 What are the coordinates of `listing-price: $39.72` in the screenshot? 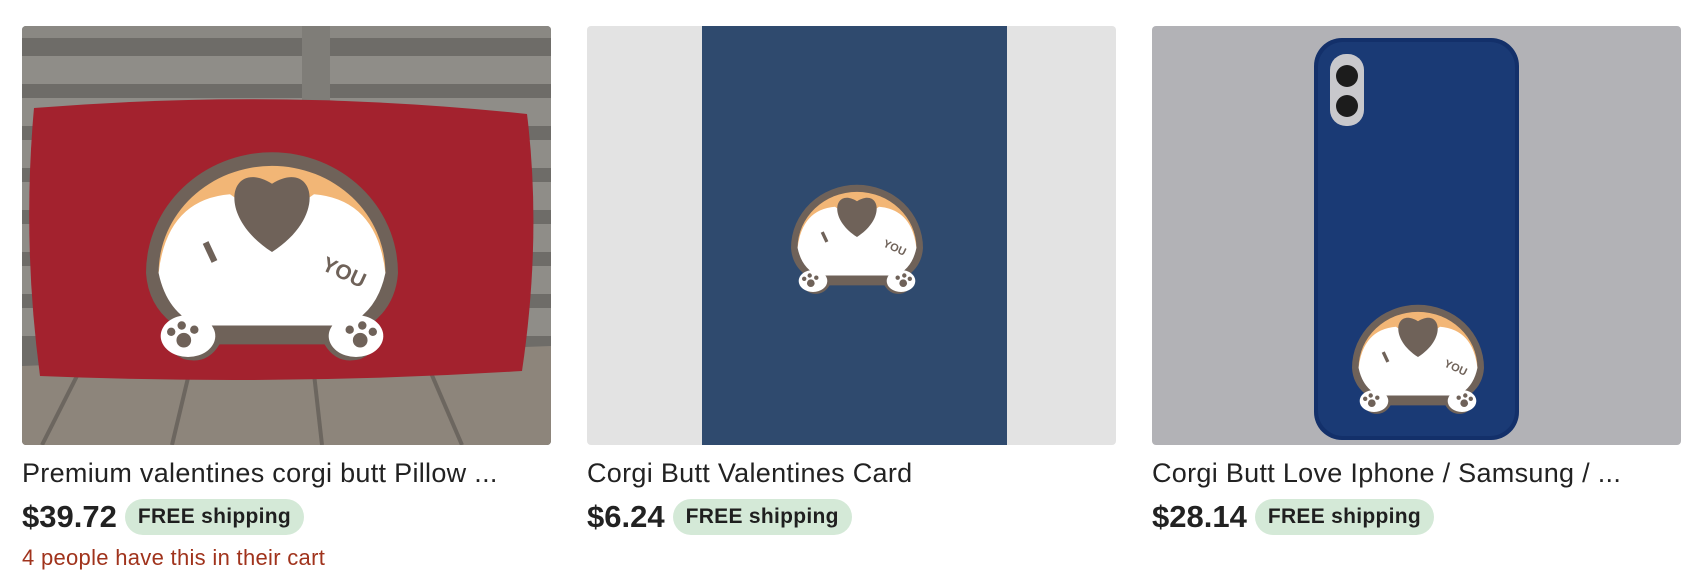 It's located at (69, 516).